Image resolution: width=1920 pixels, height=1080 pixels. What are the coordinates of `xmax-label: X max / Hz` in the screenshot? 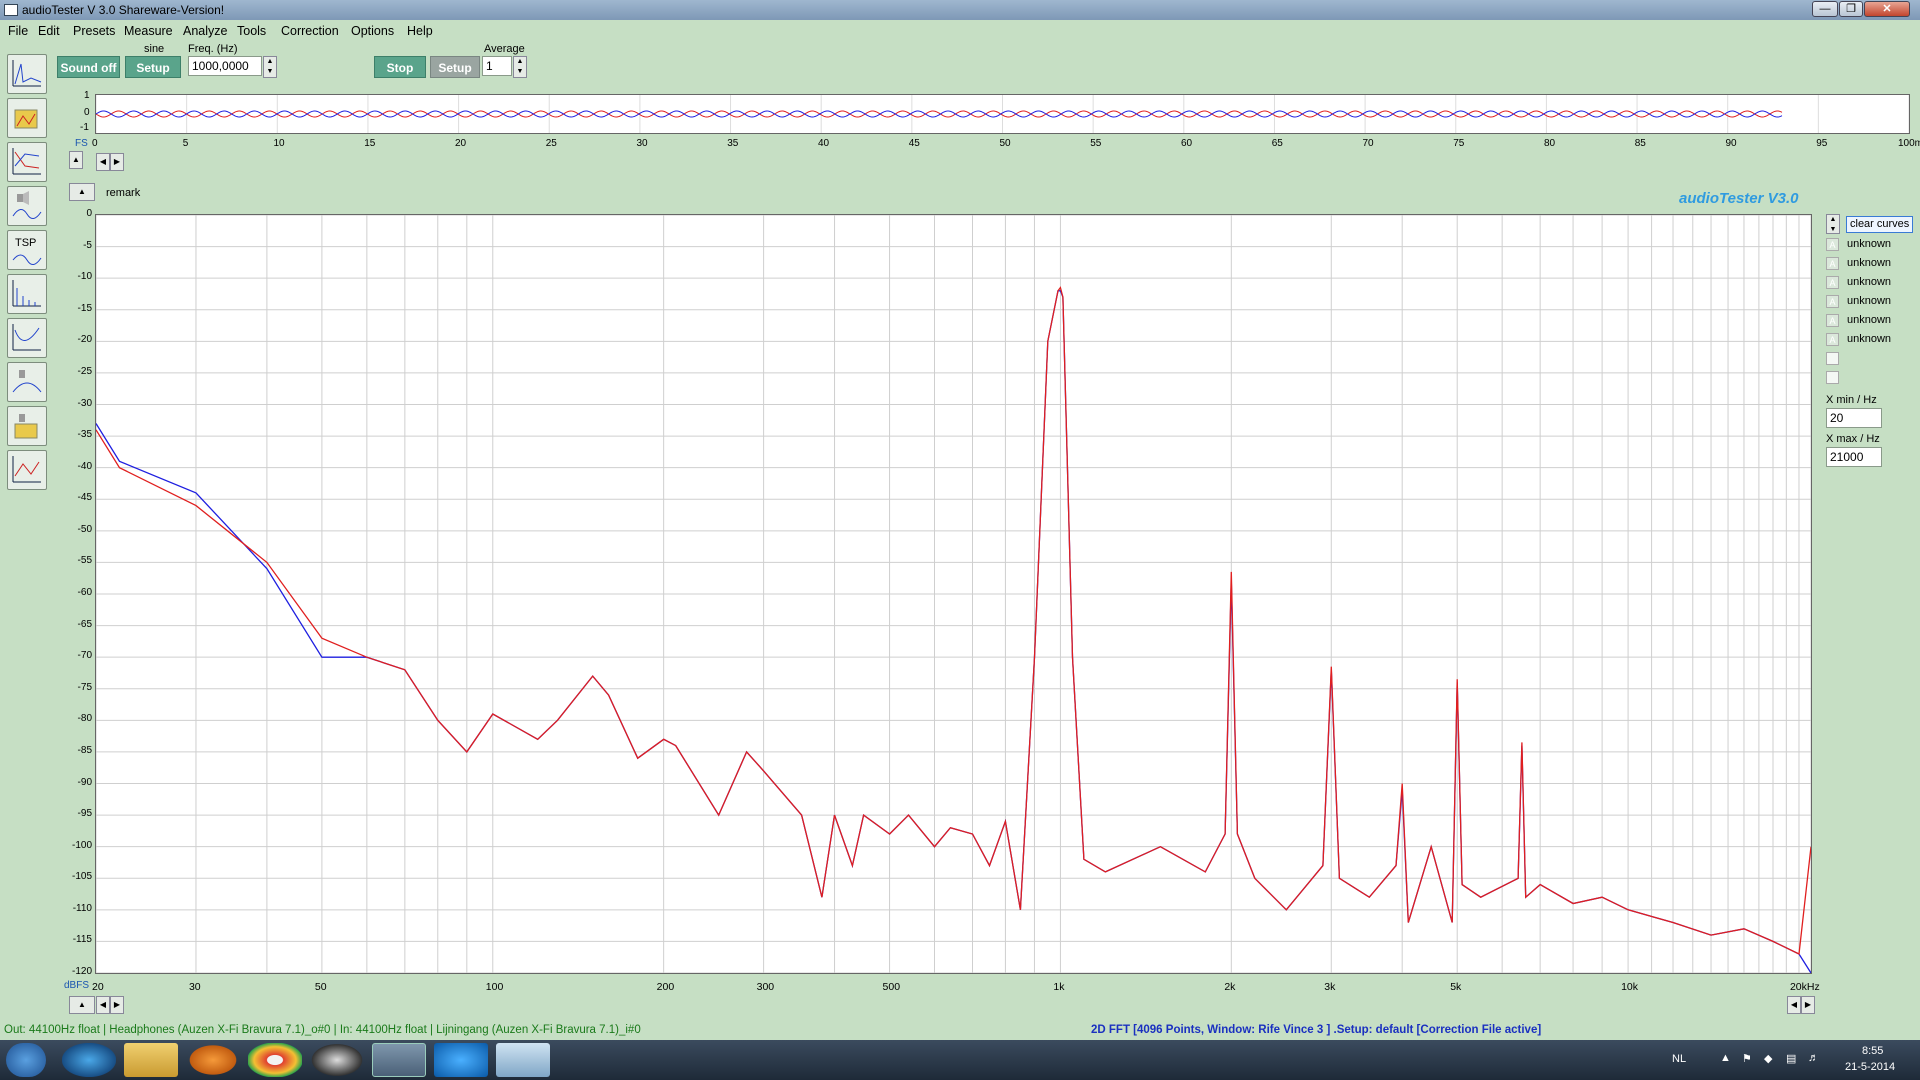 It's located at (1853, 439).